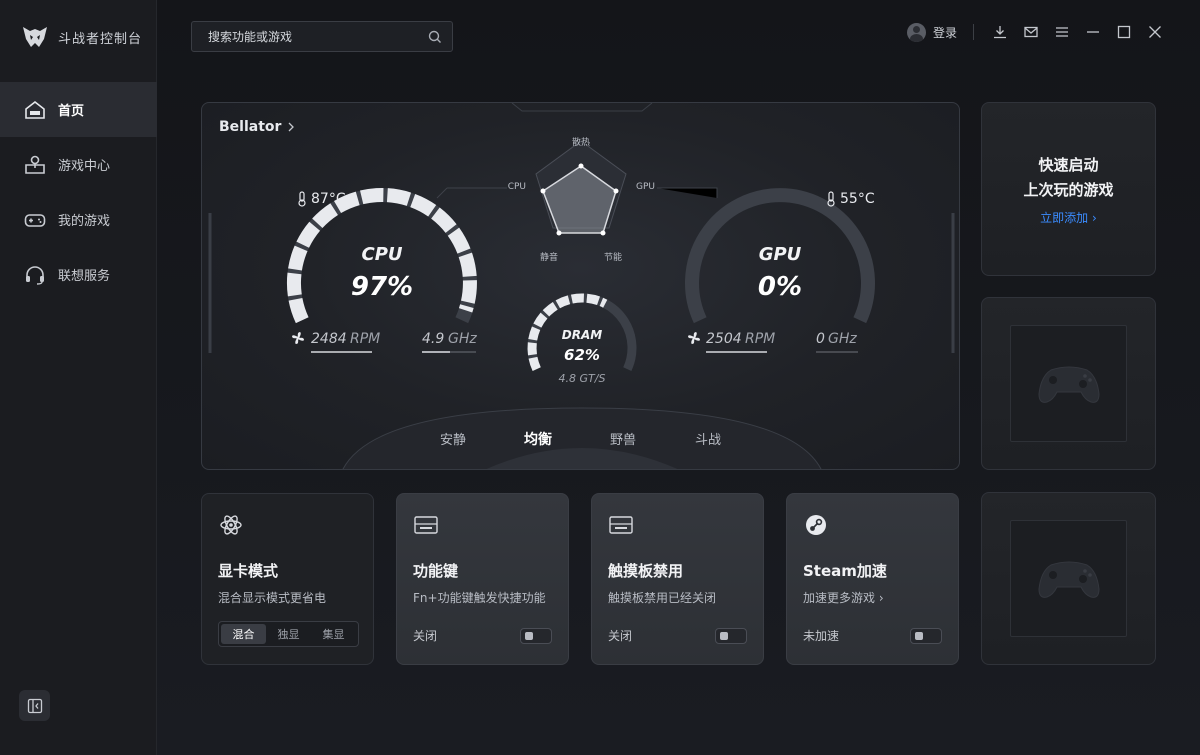  Describe the element at coordinates (333, 634) in the screenshot. I see `gpu-mode-integrated: 集显` at that location.